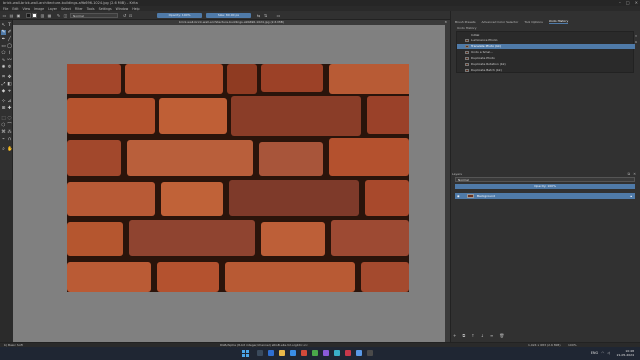  Describe the element at coordinates (3, 67) in the screenshot. I see `dynamic-brush-icon: ✺` at that location.